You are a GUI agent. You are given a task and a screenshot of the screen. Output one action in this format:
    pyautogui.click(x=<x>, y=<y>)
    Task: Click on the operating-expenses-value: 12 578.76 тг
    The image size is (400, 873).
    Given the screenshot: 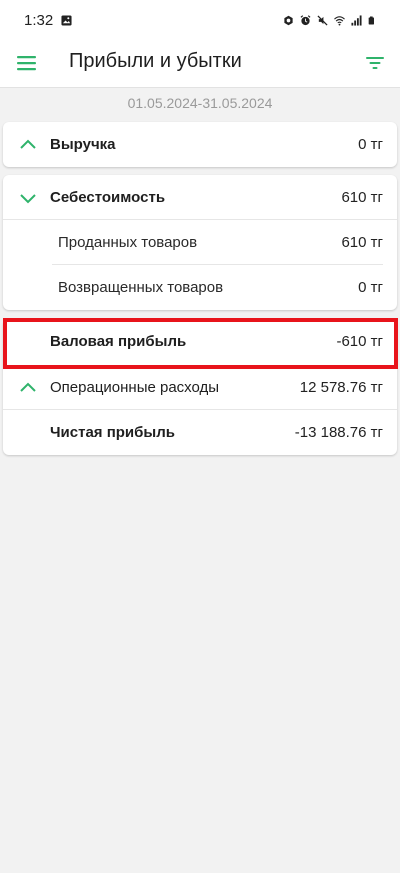 What is the action you would take?
    pyautogui.click(x=341, y=387)
    